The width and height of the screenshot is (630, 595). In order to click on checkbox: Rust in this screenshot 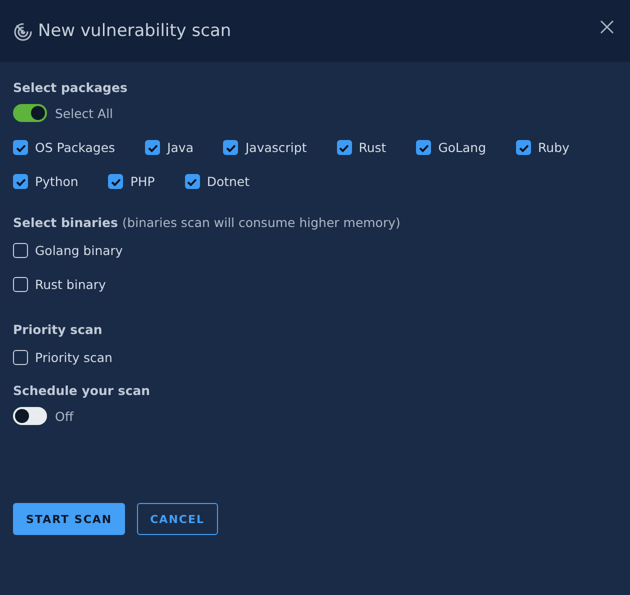, I will do `click(361, 147)`.